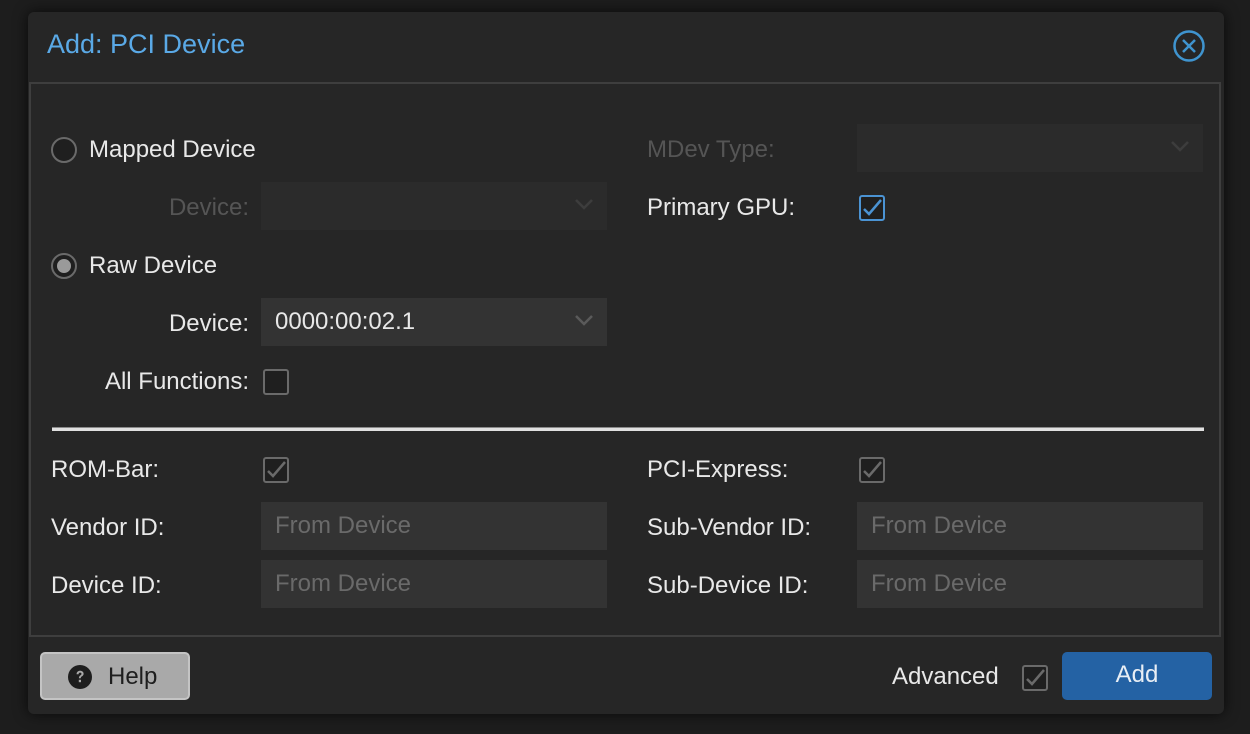  Describe the element at coordinates (208, 323) in the screenshot. I see `raw-device-select-label: Device:` at that location.